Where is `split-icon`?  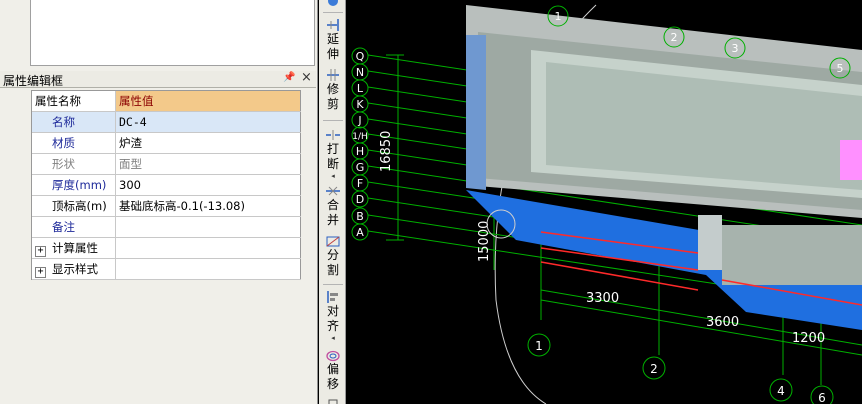 split-icon is located at coordinates (333, 241).